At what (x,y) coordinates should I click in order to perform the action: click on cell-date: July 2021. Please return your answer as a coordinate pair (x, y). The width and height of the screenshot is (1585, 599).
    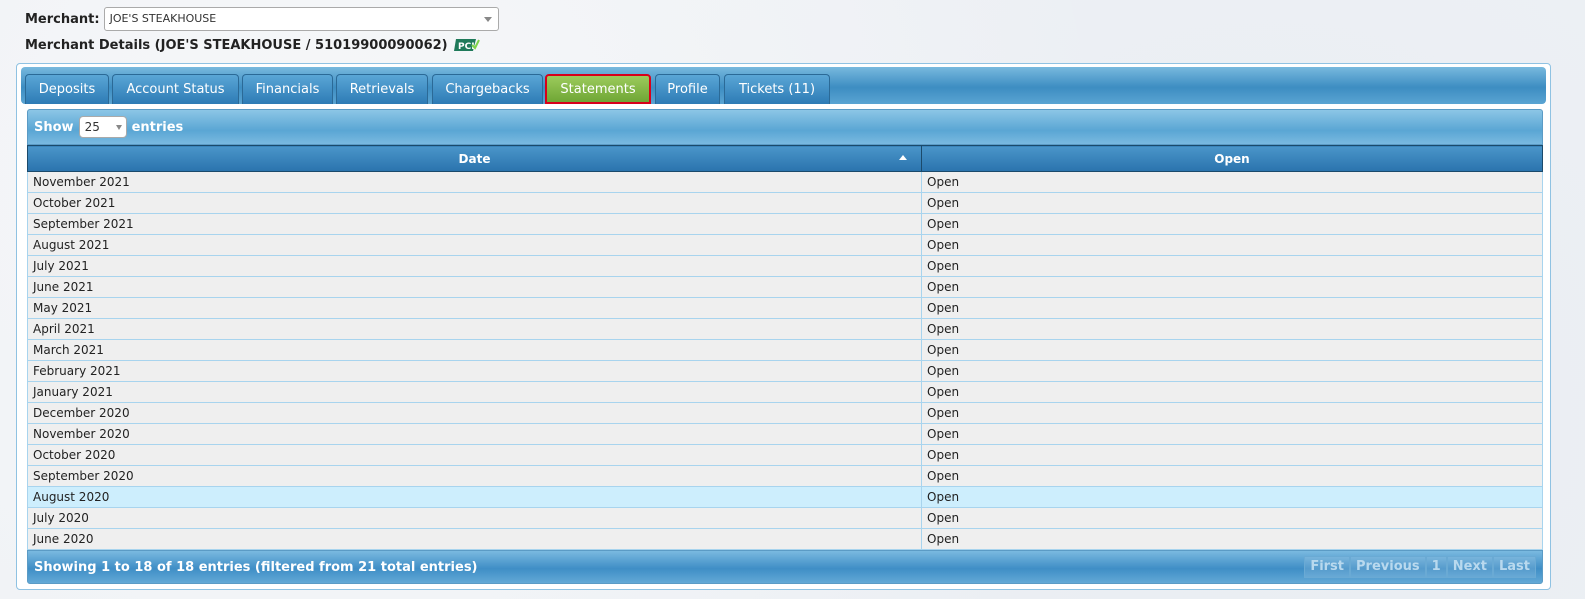
    Looking at the image, I should click on (474, 266).